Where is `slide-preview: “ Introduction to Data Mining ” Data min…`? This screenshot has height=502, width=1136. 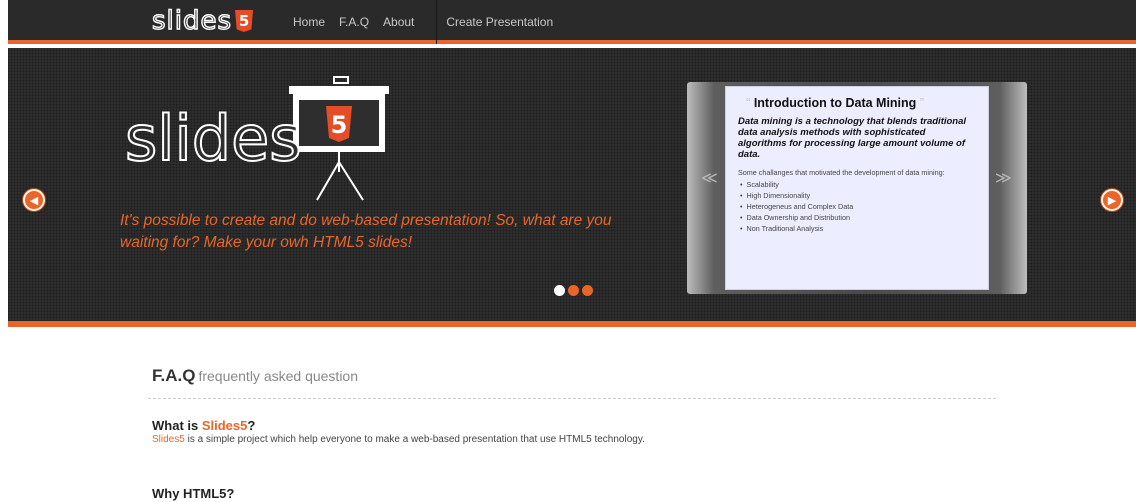 slide-preview: “ Introduction to Data Mining ” Data min… is located at coordinates (857, 188).